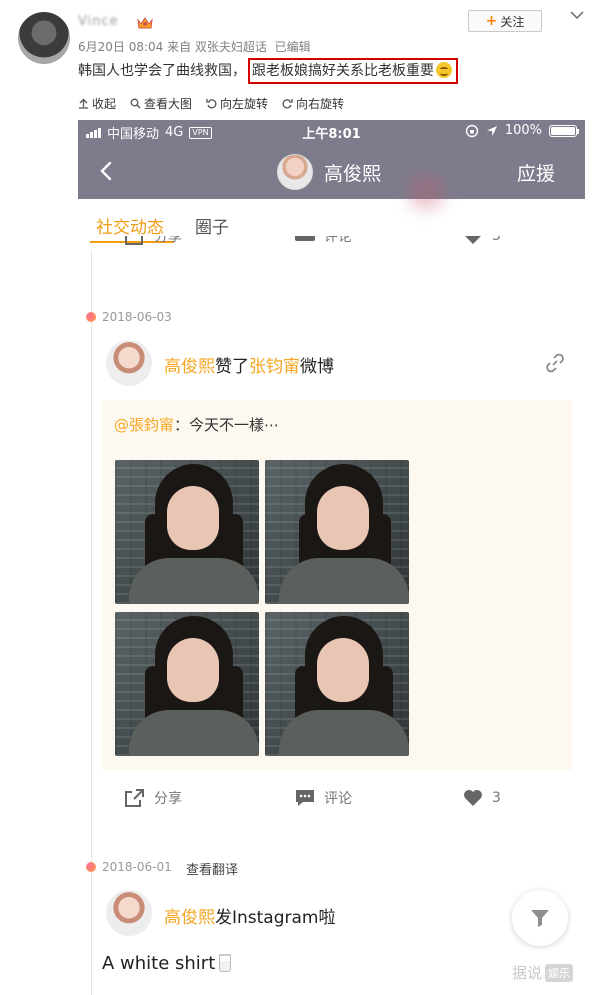 This screenshot has height=995, width=600. Describe the element at coordinates (317, 367) in the screenshot. I see `feed-suffix: 微博` at that location.